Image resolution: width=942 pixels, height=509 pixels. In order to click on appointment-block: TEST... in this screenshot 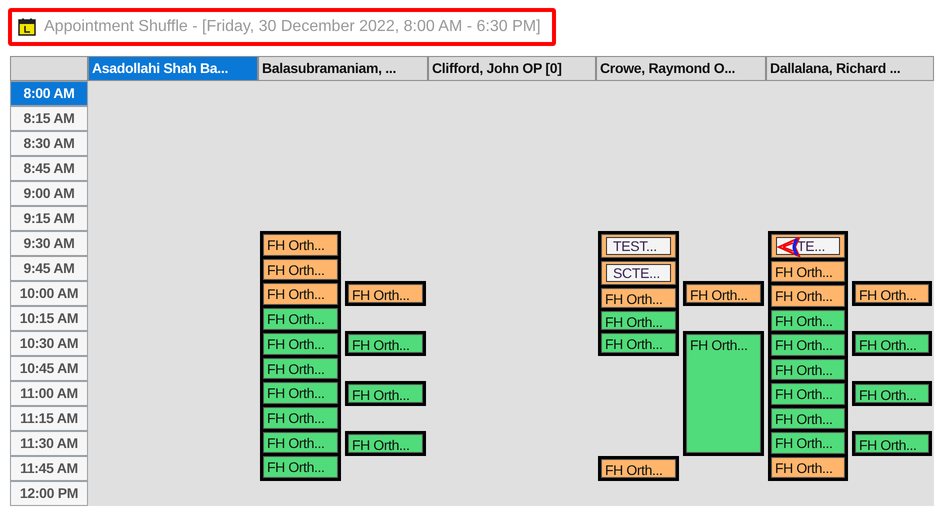, I will do `click(638, 246)`.